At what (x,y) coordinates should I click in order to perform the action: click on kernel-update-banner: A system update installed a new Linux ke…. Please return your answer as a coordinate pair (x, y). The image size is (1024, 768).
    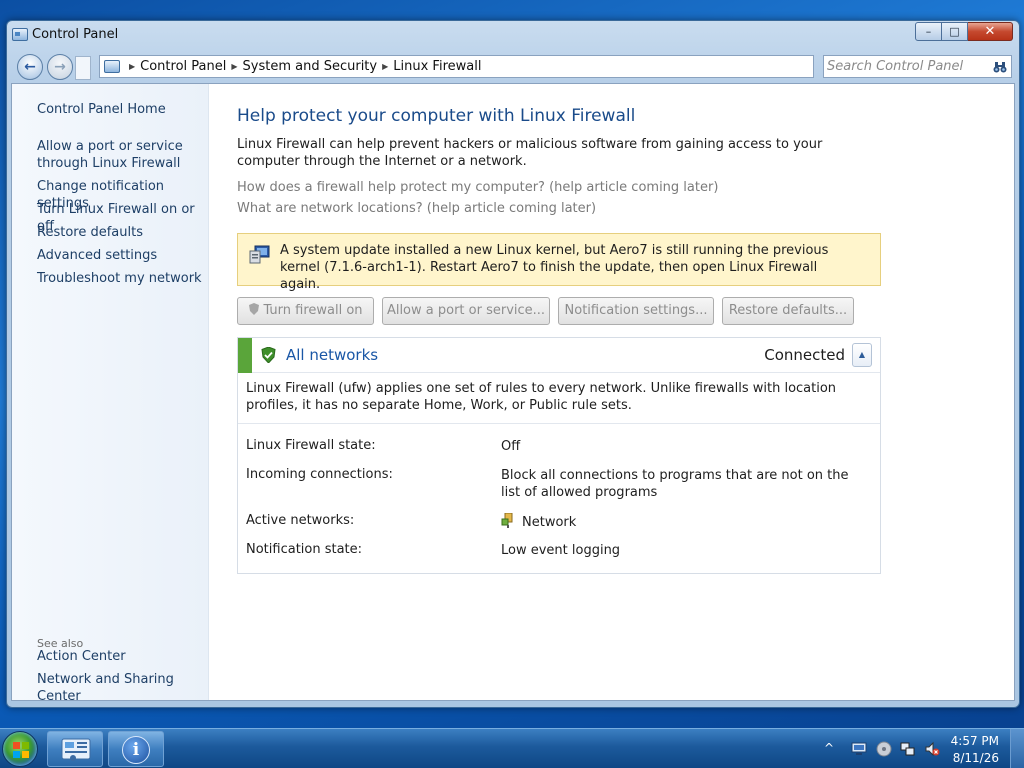
    Looking at the image, I should click on (559, 262).